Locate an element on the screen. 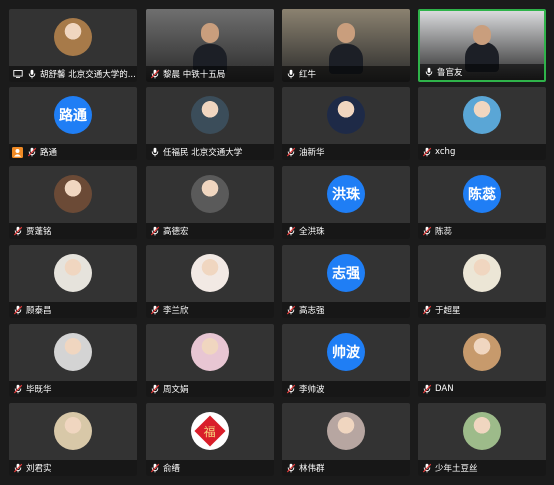 Image resolution: width=554 pixels, height=485 pixels. participant-tile: 任福民 北京交通大学 is located at coordinates (210, 123).